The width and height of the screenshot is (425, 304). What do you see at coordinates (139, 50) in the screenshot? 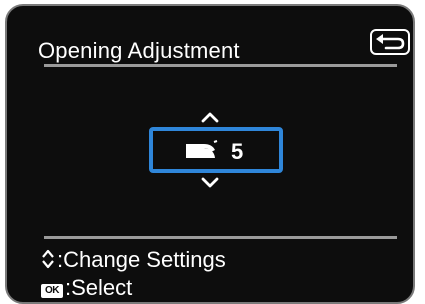
I see `page-title: Opening Adjustment` at bounding box center [139, 50].